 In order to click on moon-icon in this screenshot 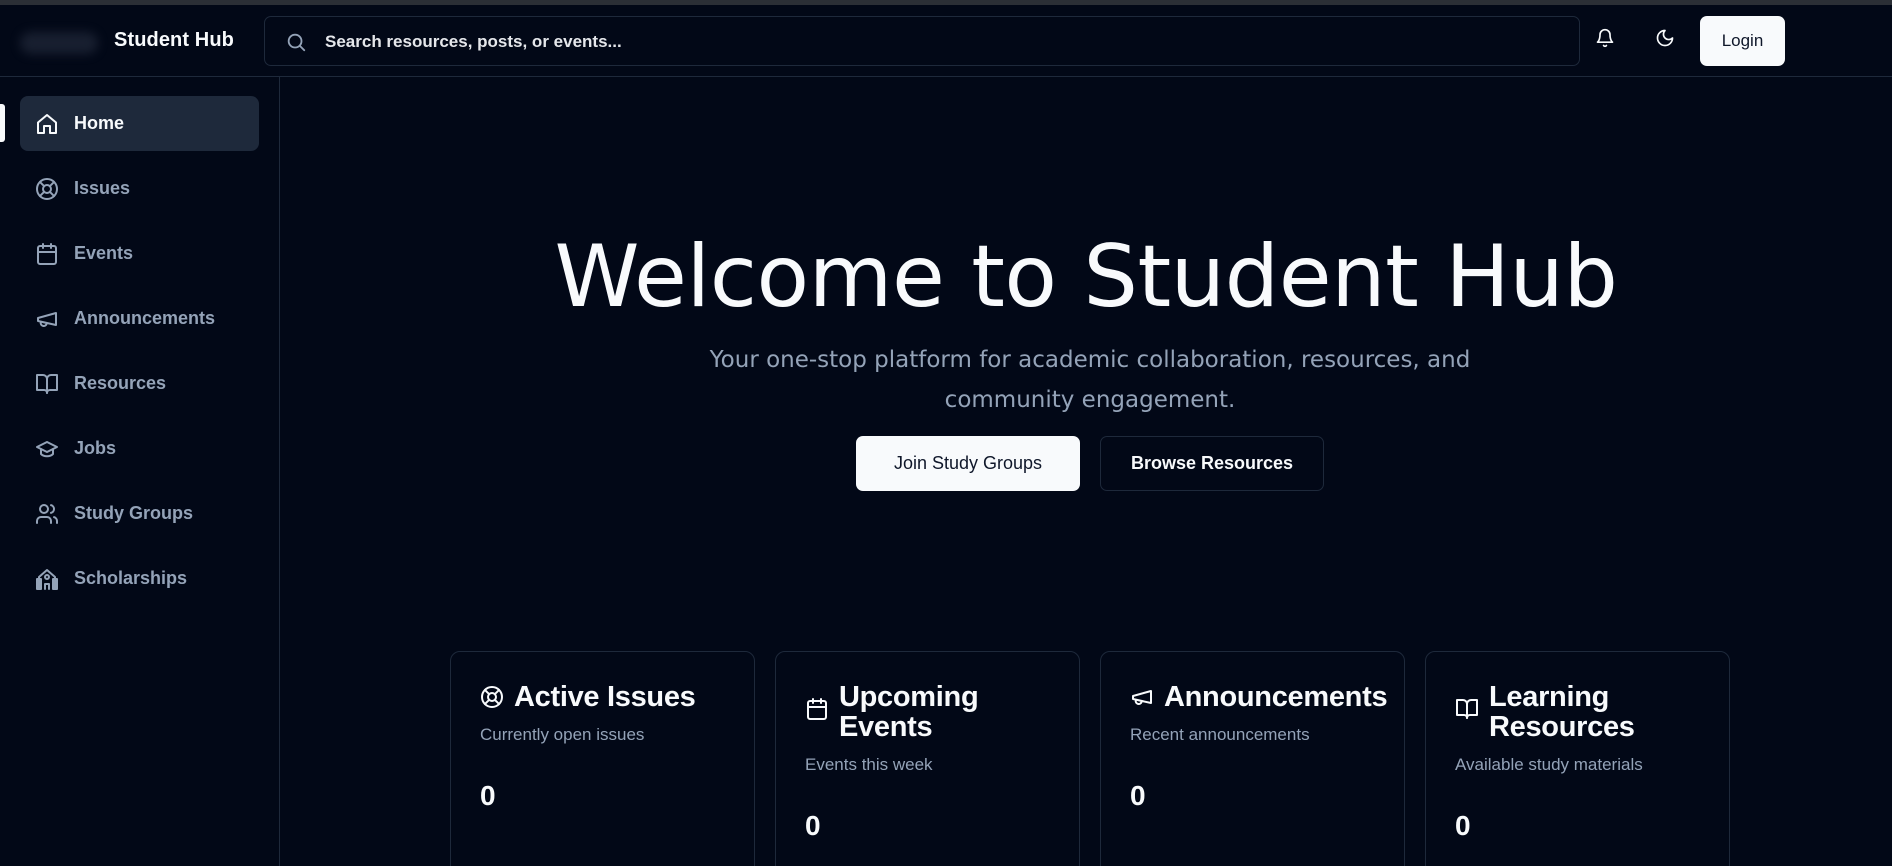, I will do `click(1665, 40)`.